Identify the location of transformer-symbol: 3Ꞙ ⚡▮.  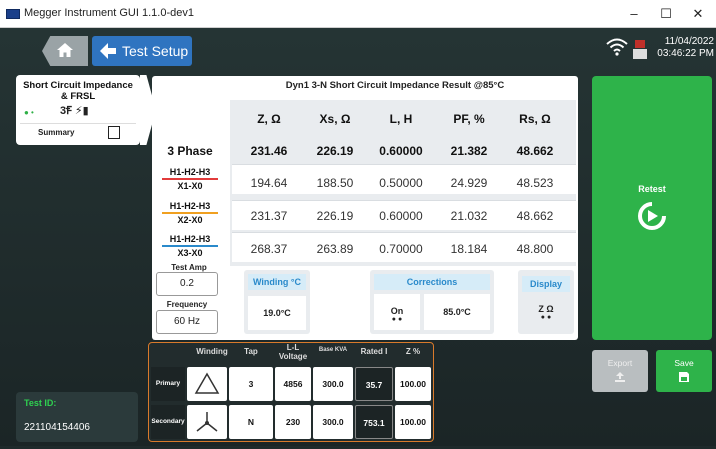
(74, 111).